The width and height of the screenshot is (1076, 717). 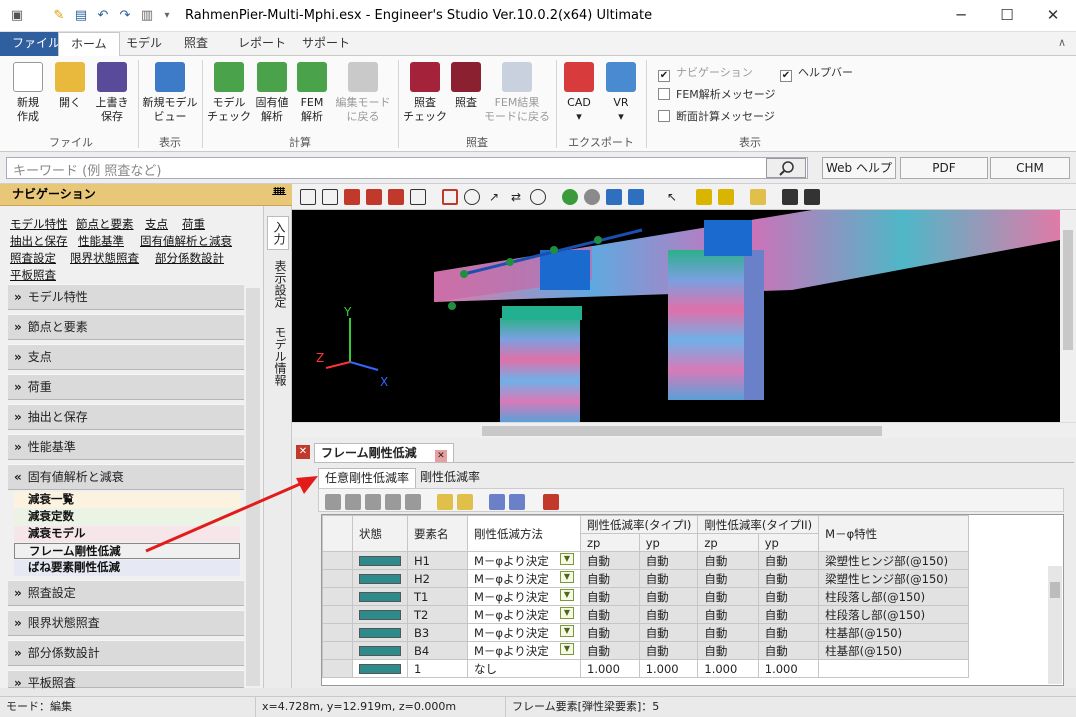 I want to click on yp2-cell: 自動, so click(x=788, y=632).